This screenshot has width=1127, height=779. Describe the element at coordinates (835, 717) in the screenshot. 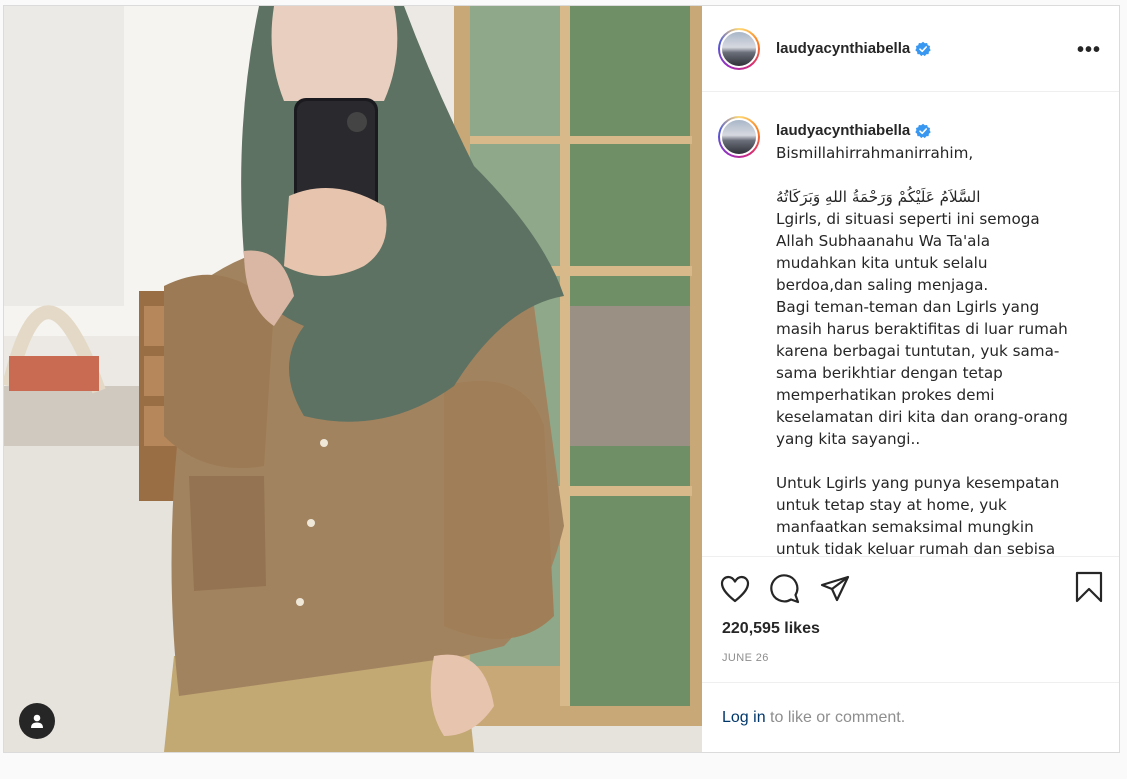

I see `login-prompt-text: to like or comment.` at that location.